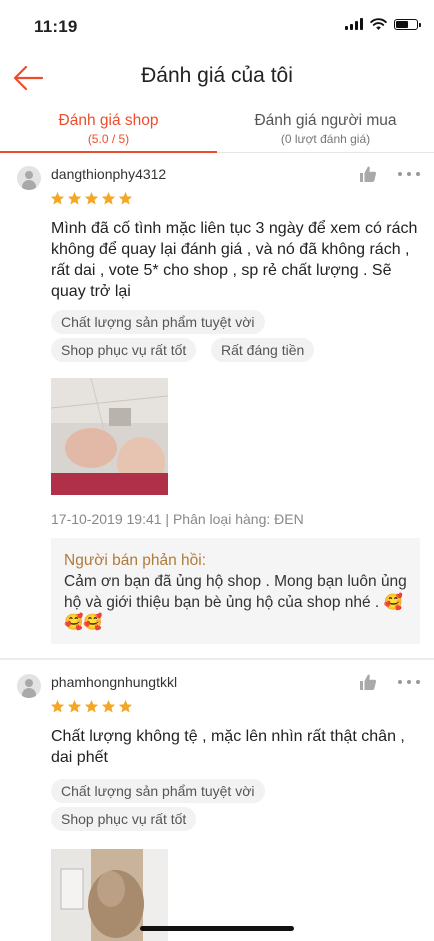 The image size is (434, 941). Describe the element at coordinates (135, 560) in the screenshot. I see `seller-reply-label: Người bán phản hồi:` at that location.